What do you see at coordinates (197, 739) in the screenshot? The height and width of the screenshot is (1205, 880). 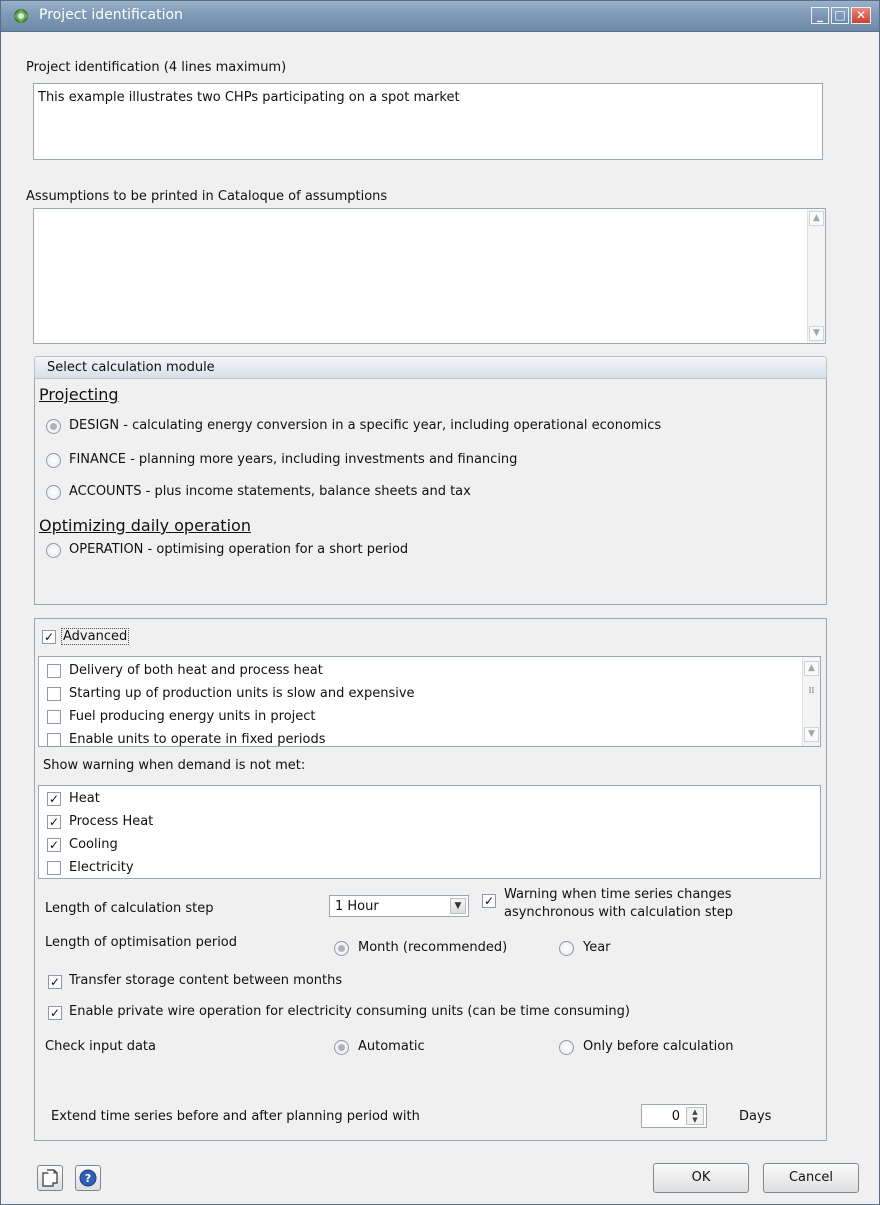 I see `option-fixed-periods-label: Enable units to operate in fixed periods` at bounding box center [197, 739].